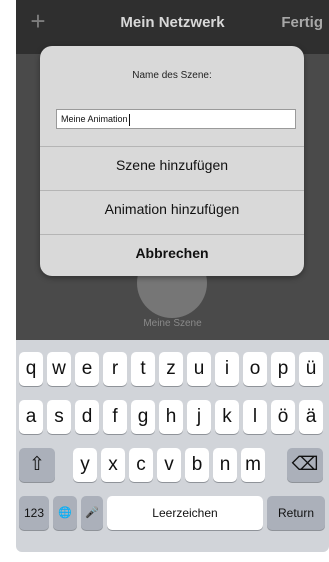 Image resolution: width=329 pixels, height=562 pixels. Describe the element at coordinates (296, 513) in the screenshot. I see `return-key: Return` at that location.